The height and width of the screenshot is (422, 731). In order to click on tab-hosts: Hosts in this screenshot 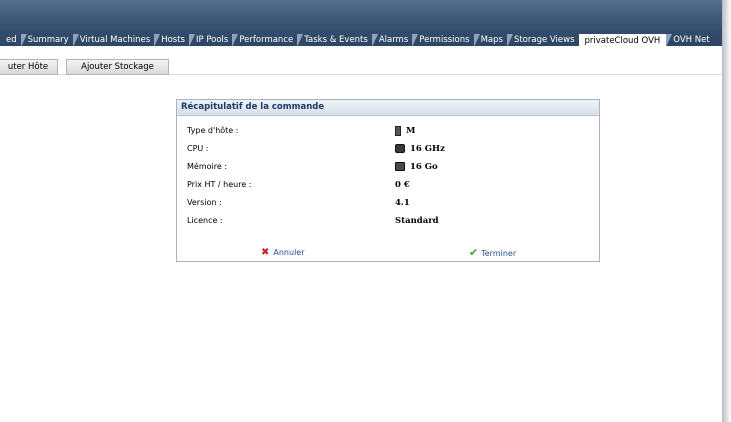, I will do `click(171, 40)`.